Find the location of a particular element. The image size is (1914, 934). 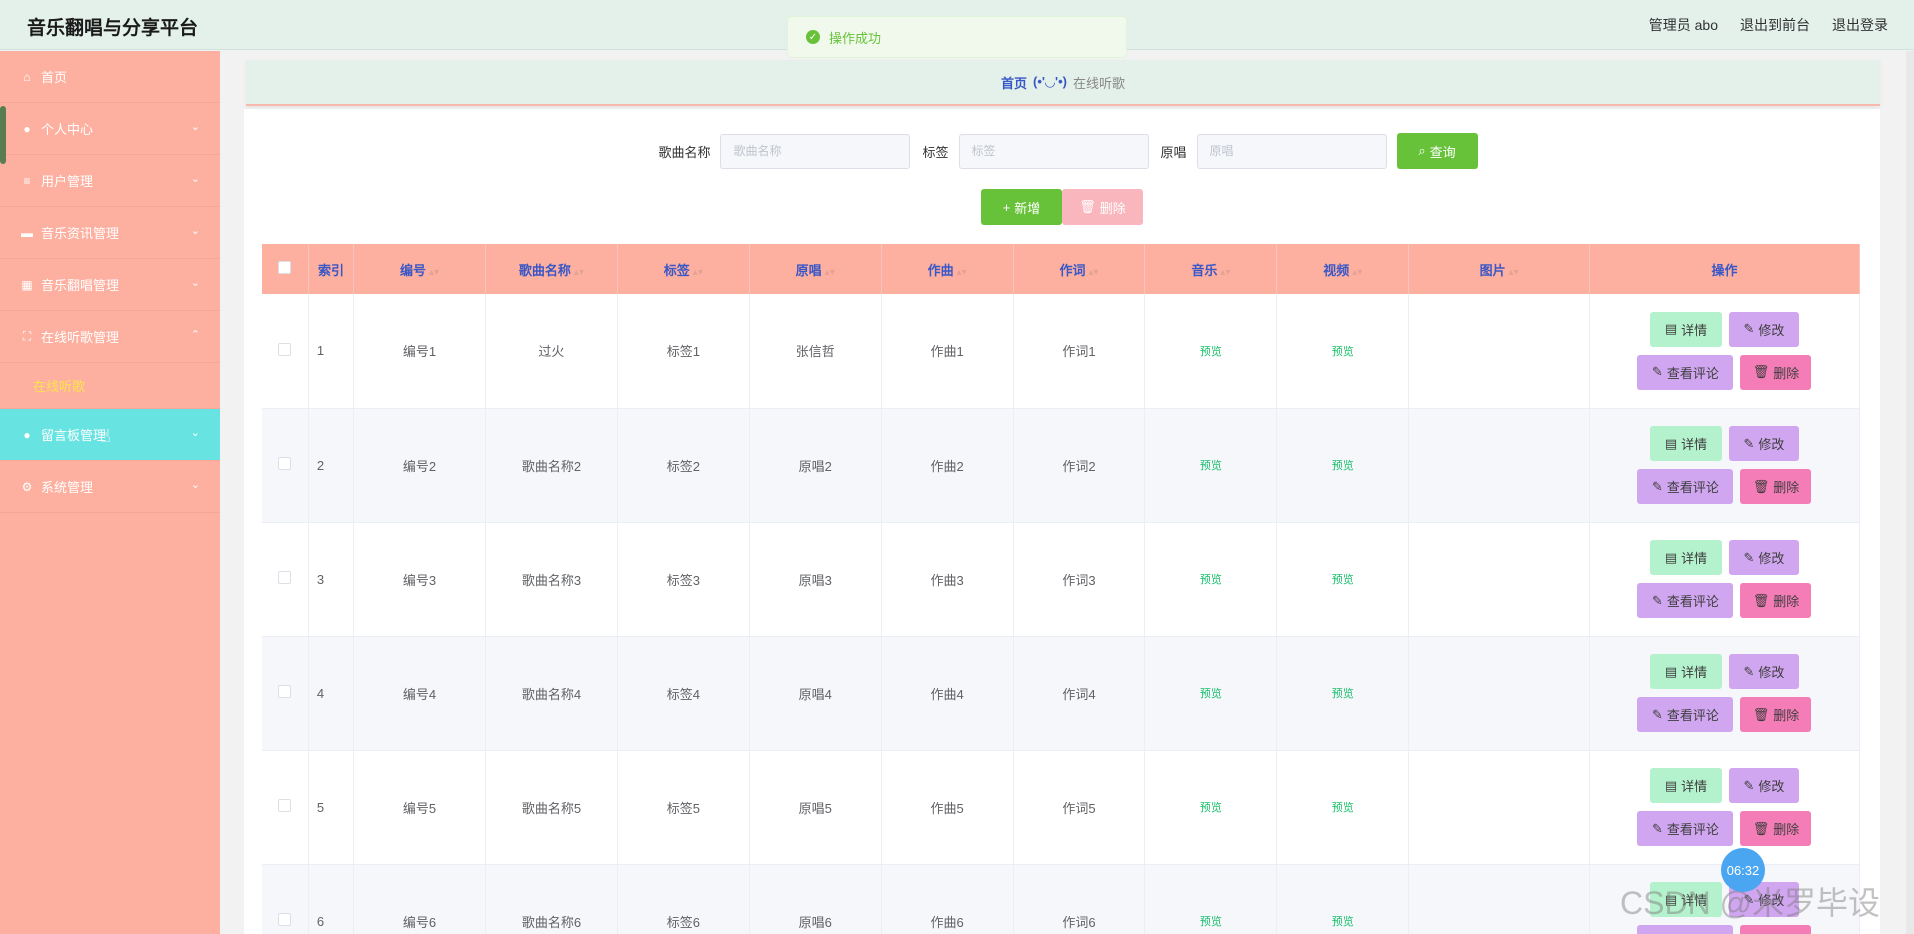

select-all-cell is located at coordinates (285, 269).